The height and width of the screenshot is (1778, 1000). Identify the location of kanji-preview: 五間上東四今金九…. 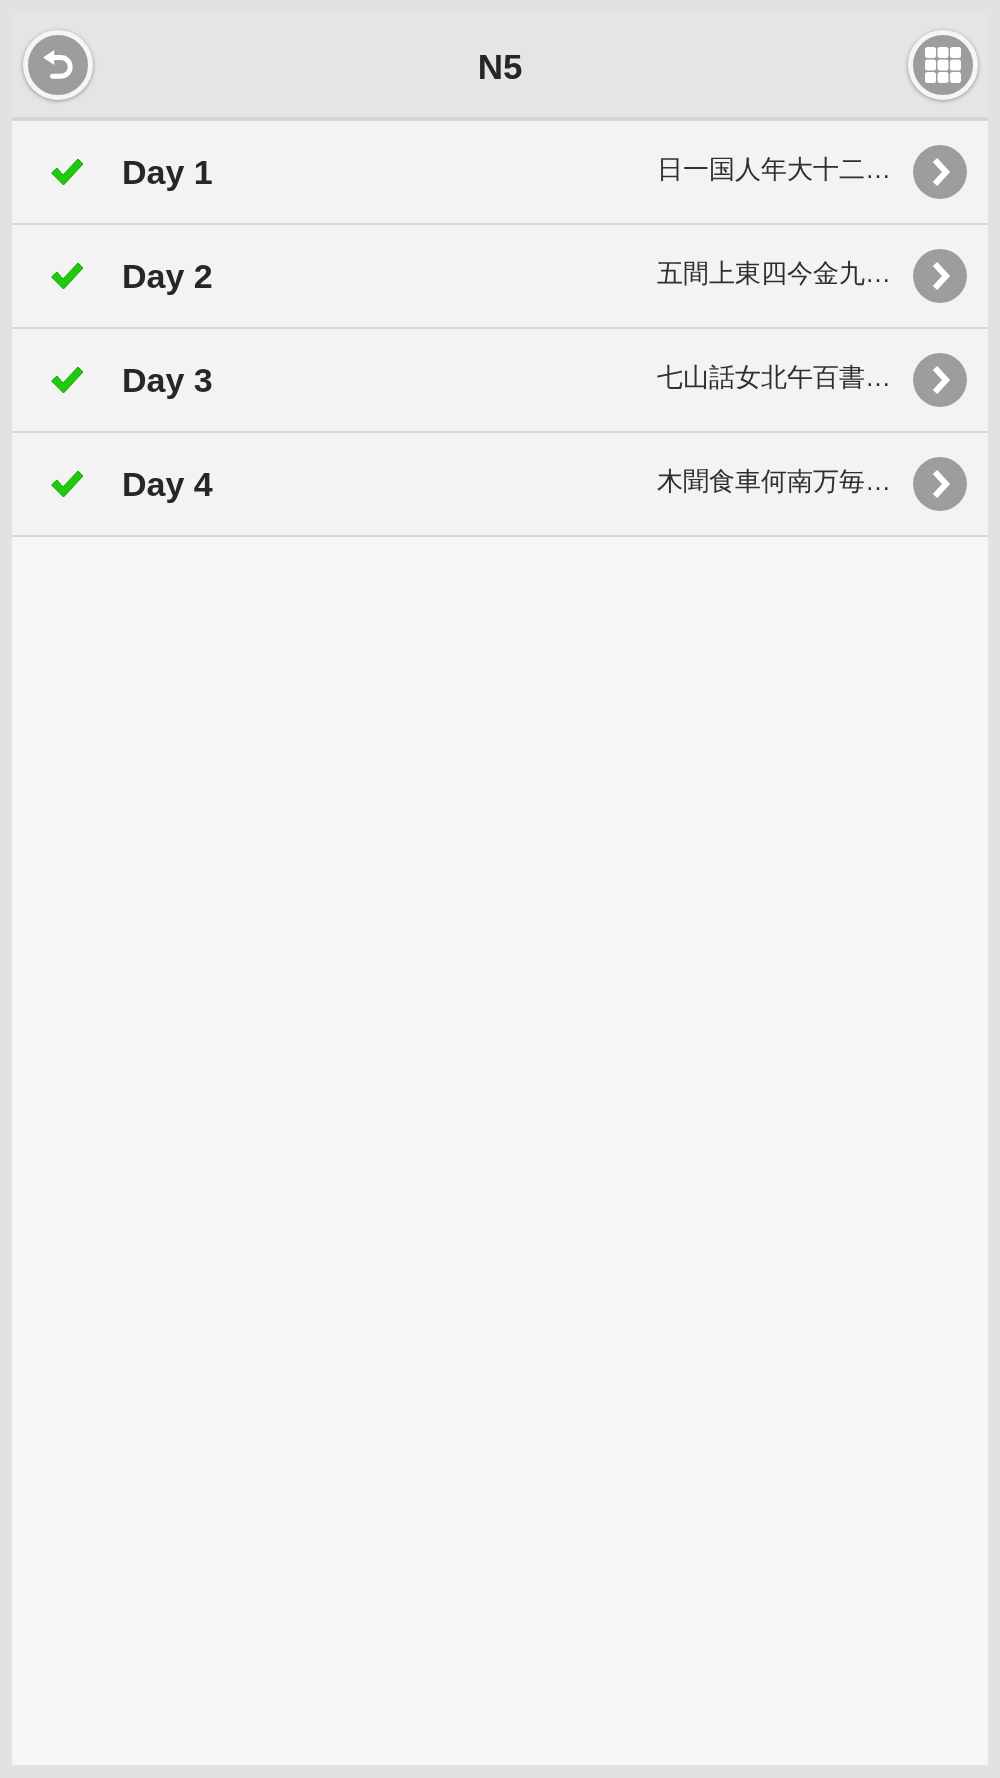
(774, 273).